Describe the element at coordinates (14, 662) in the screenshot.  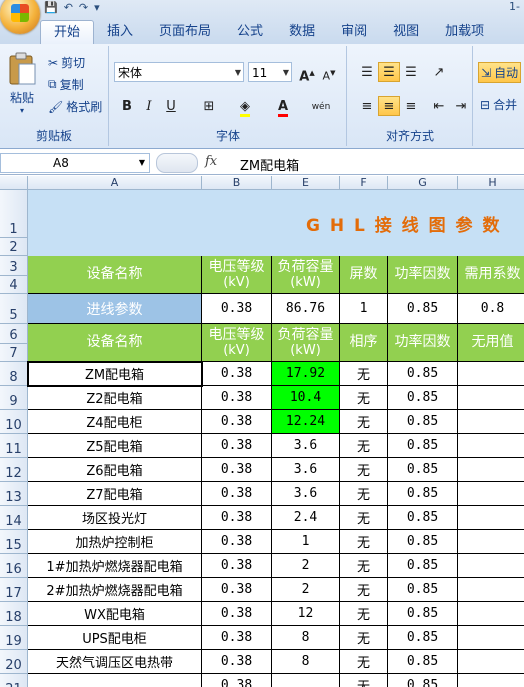
I see `row-header-20: 20` at that location.